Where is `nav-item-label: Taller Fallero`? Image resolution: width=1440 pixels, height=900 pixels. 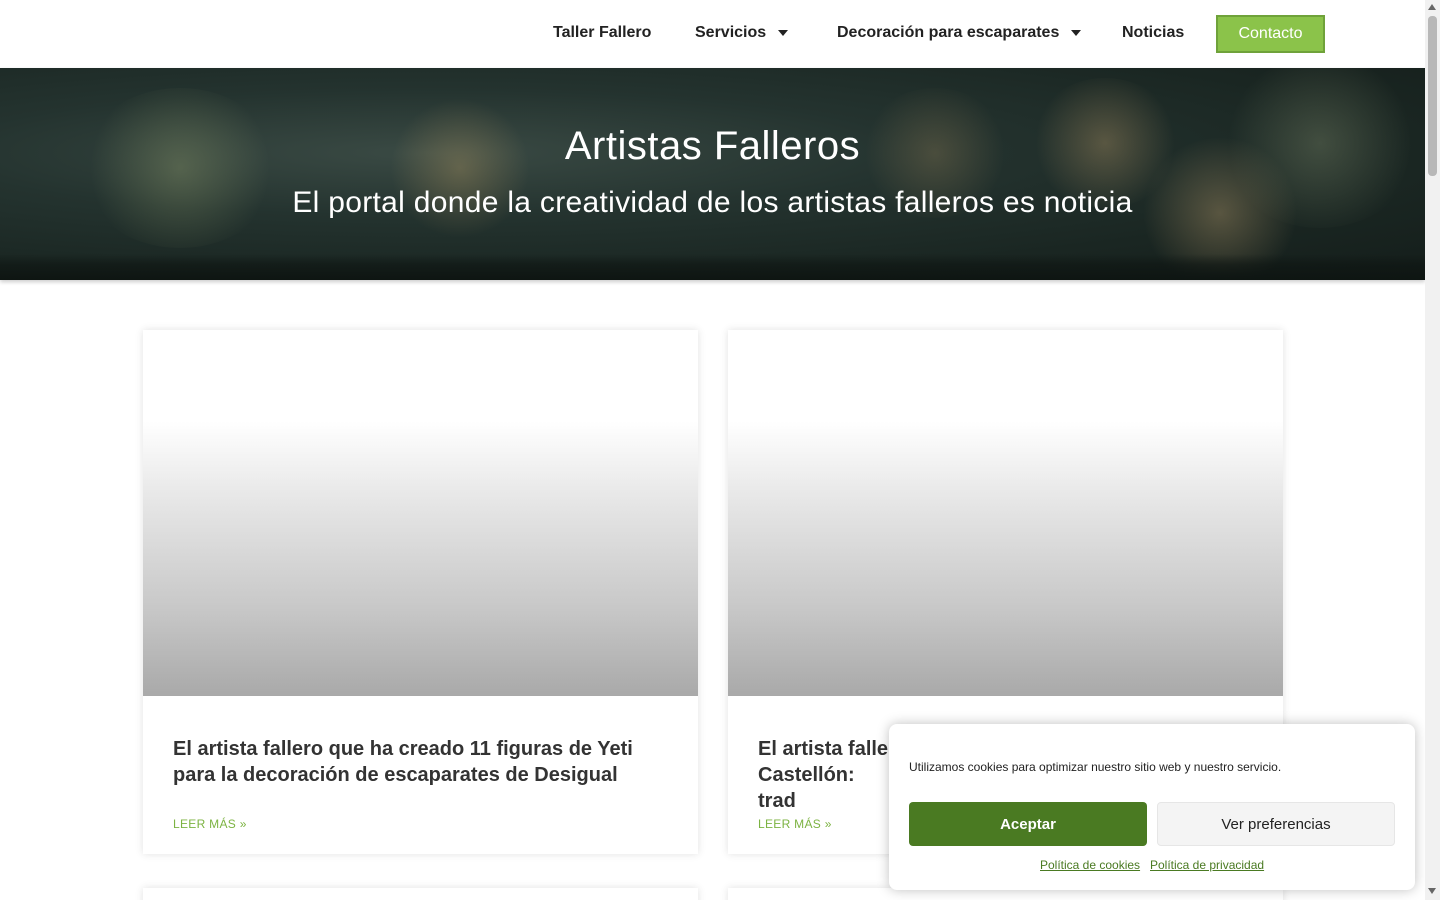 nav-item-label: Taller Fallero is located at coordinates (602, 32).